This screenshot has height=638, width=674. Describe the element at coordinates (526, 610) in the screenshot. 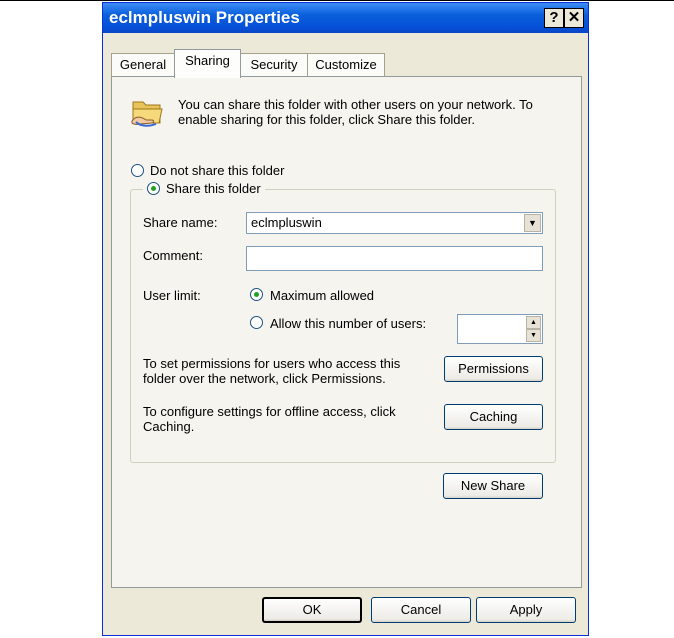

I see `apply-button: Apply` at that location.